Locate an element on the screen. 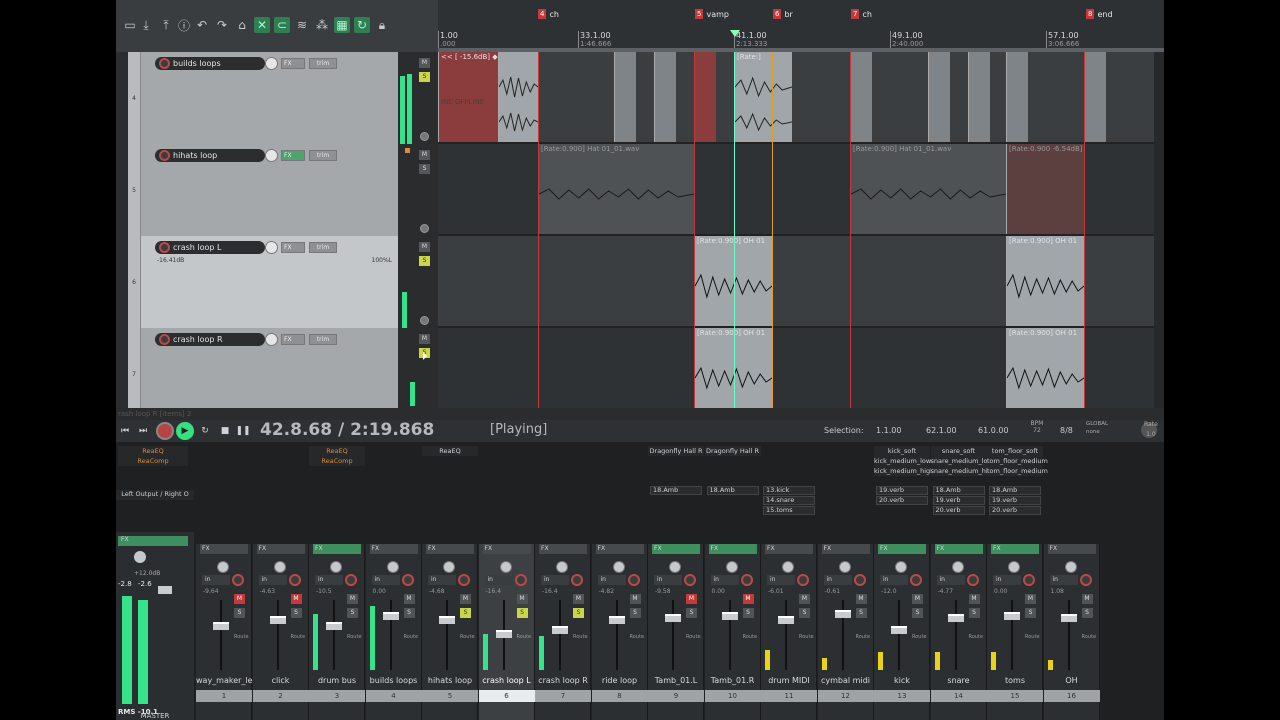  loop-icon: ↻ is located at coordinates (362, 25).